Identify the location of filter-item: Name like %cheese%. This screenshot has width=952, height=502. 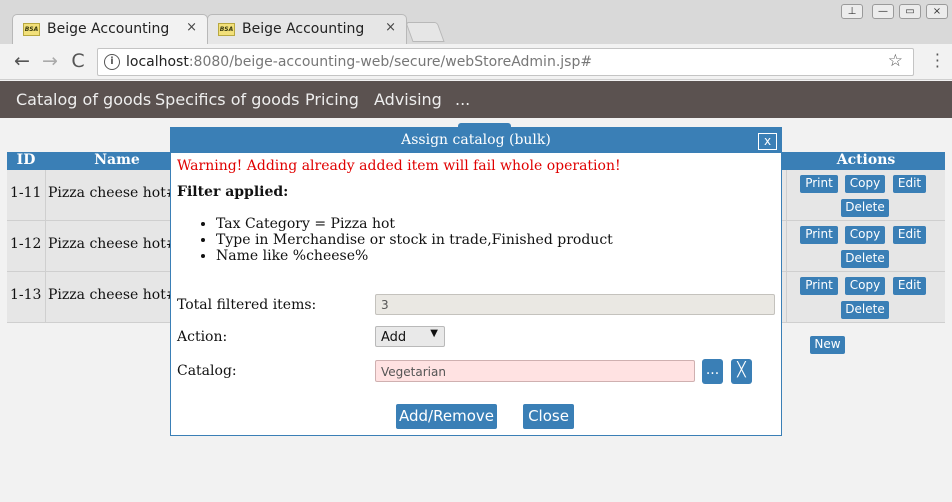
(414, 256).